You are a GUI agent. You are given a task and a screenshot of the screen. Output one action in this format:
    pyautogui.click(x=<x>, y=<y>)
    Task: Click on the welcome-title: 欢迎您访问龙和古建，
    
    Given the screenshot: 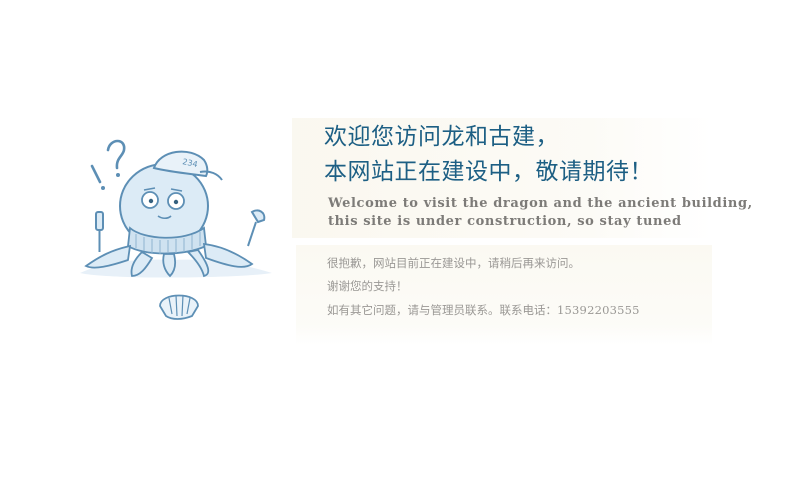 What is the action you would take?
    pyautogui.click(x=441, y=137)
    